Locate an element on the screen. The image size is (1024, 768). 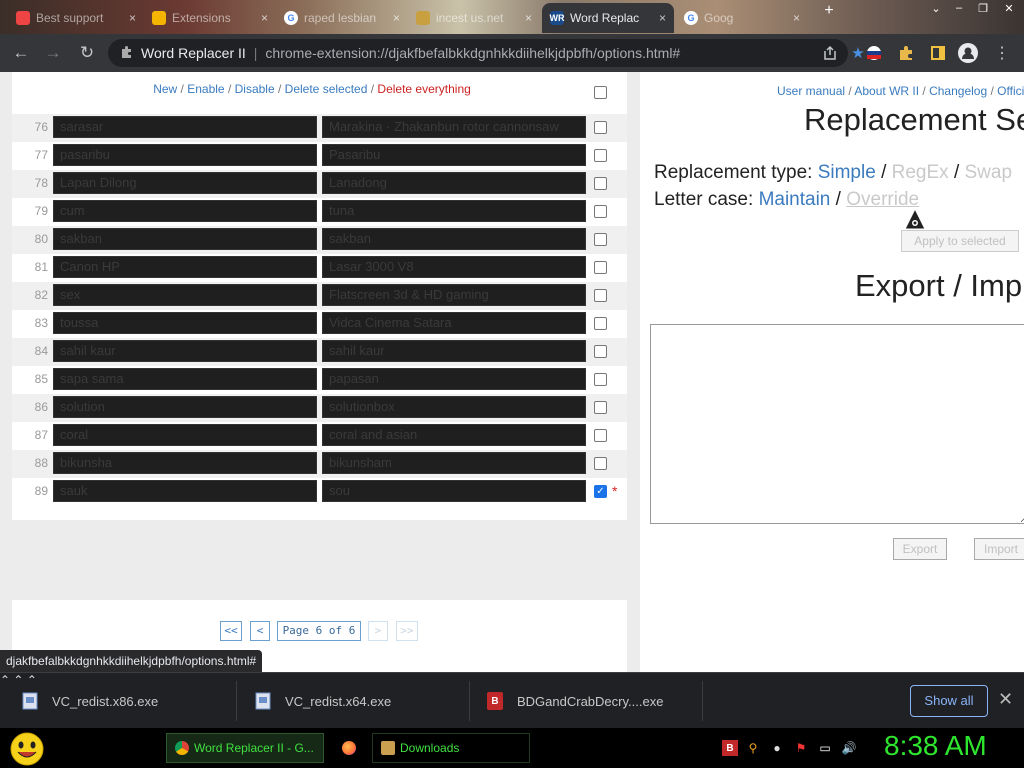
bitdefender-tray-icon: B is located at coordinates (730, 748).